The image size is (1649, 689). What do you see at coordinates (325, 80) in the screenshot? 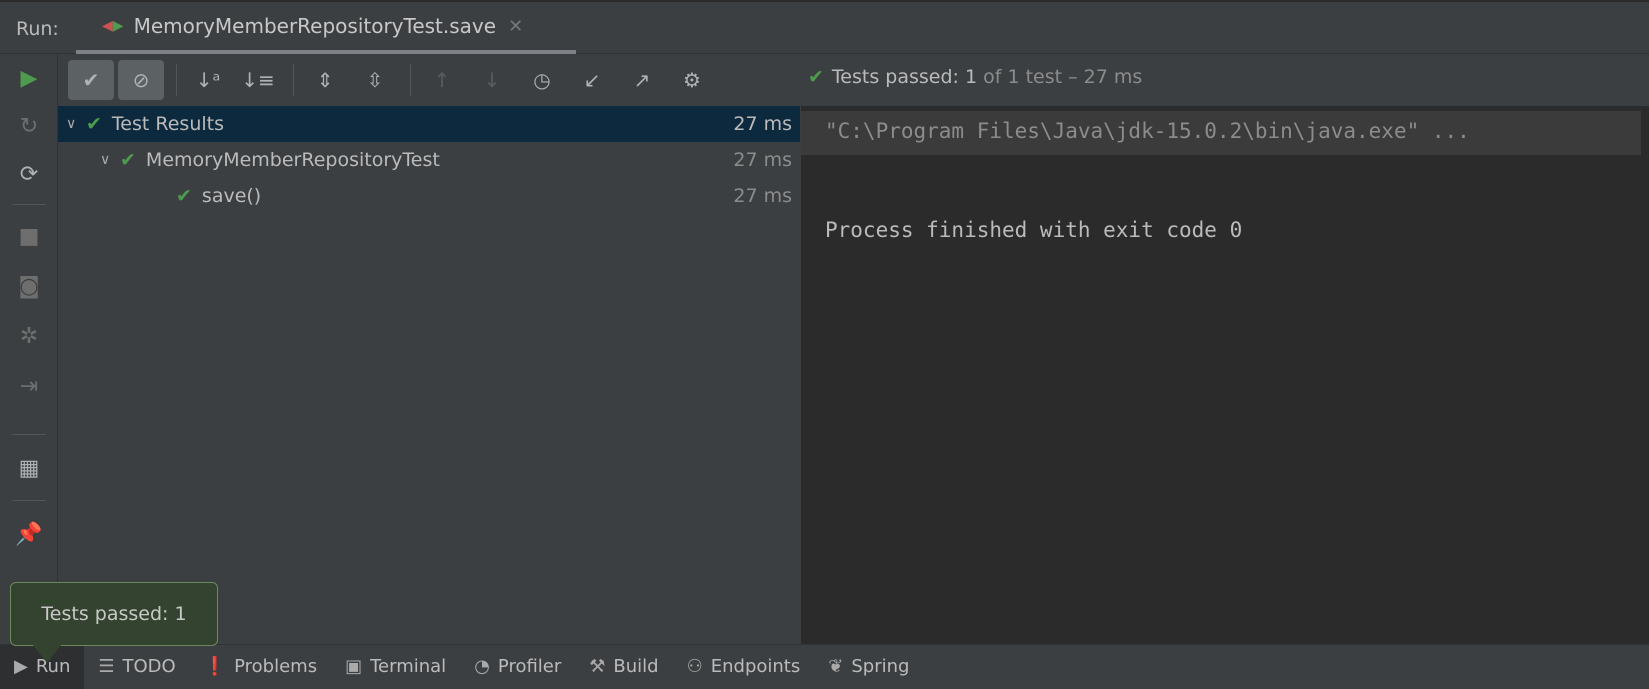
I see `expand-all-icon: ⇕` at bounding box center [325, 80].